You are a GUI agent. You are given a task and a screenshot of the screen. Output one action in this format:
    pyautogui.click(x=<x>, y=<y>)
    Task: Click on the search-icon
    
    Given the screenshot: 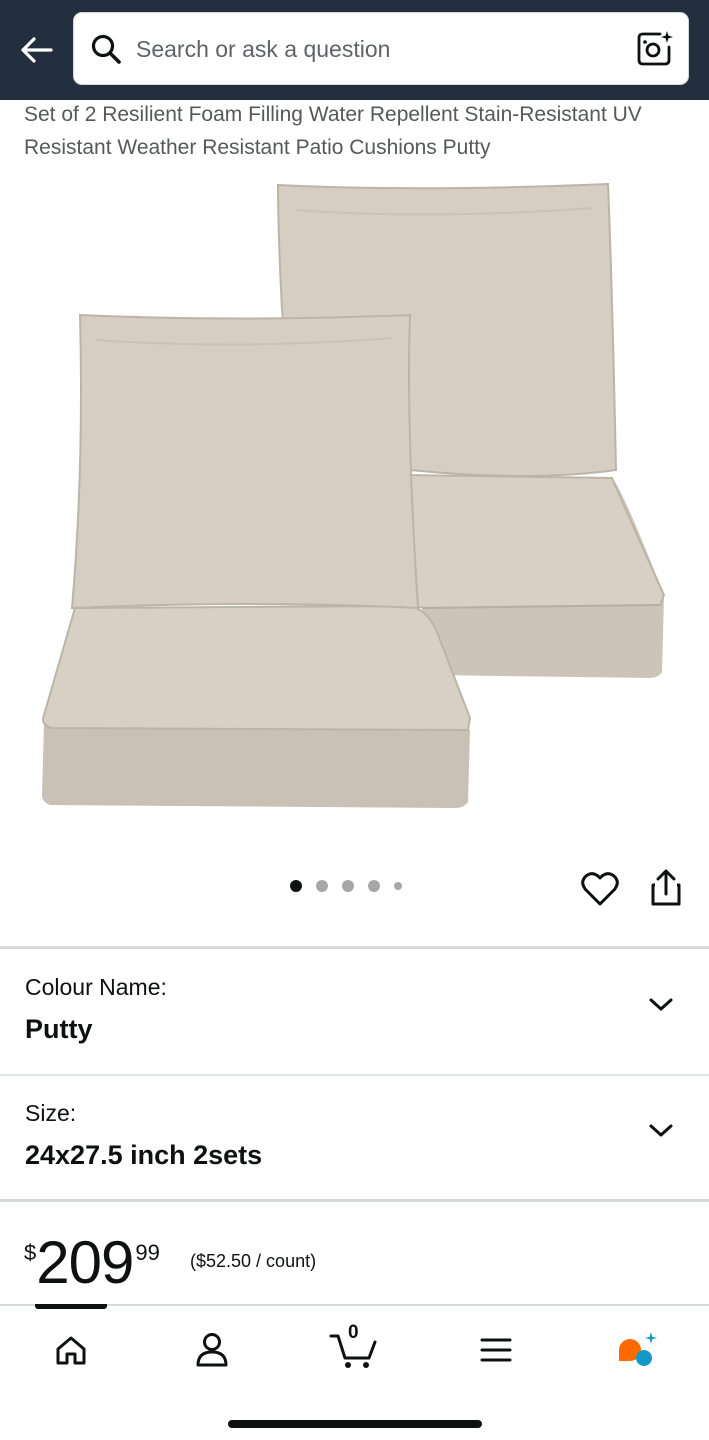 What is the action you would take?
    pyautogui.click(x=106, y=49)
    